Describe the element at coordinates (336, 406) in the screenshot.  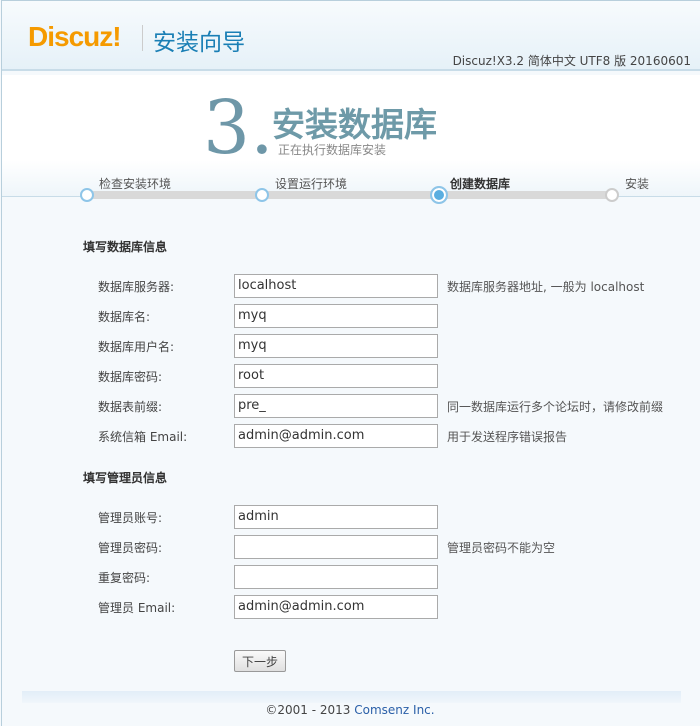
I see `field-input: pre_` at that location.